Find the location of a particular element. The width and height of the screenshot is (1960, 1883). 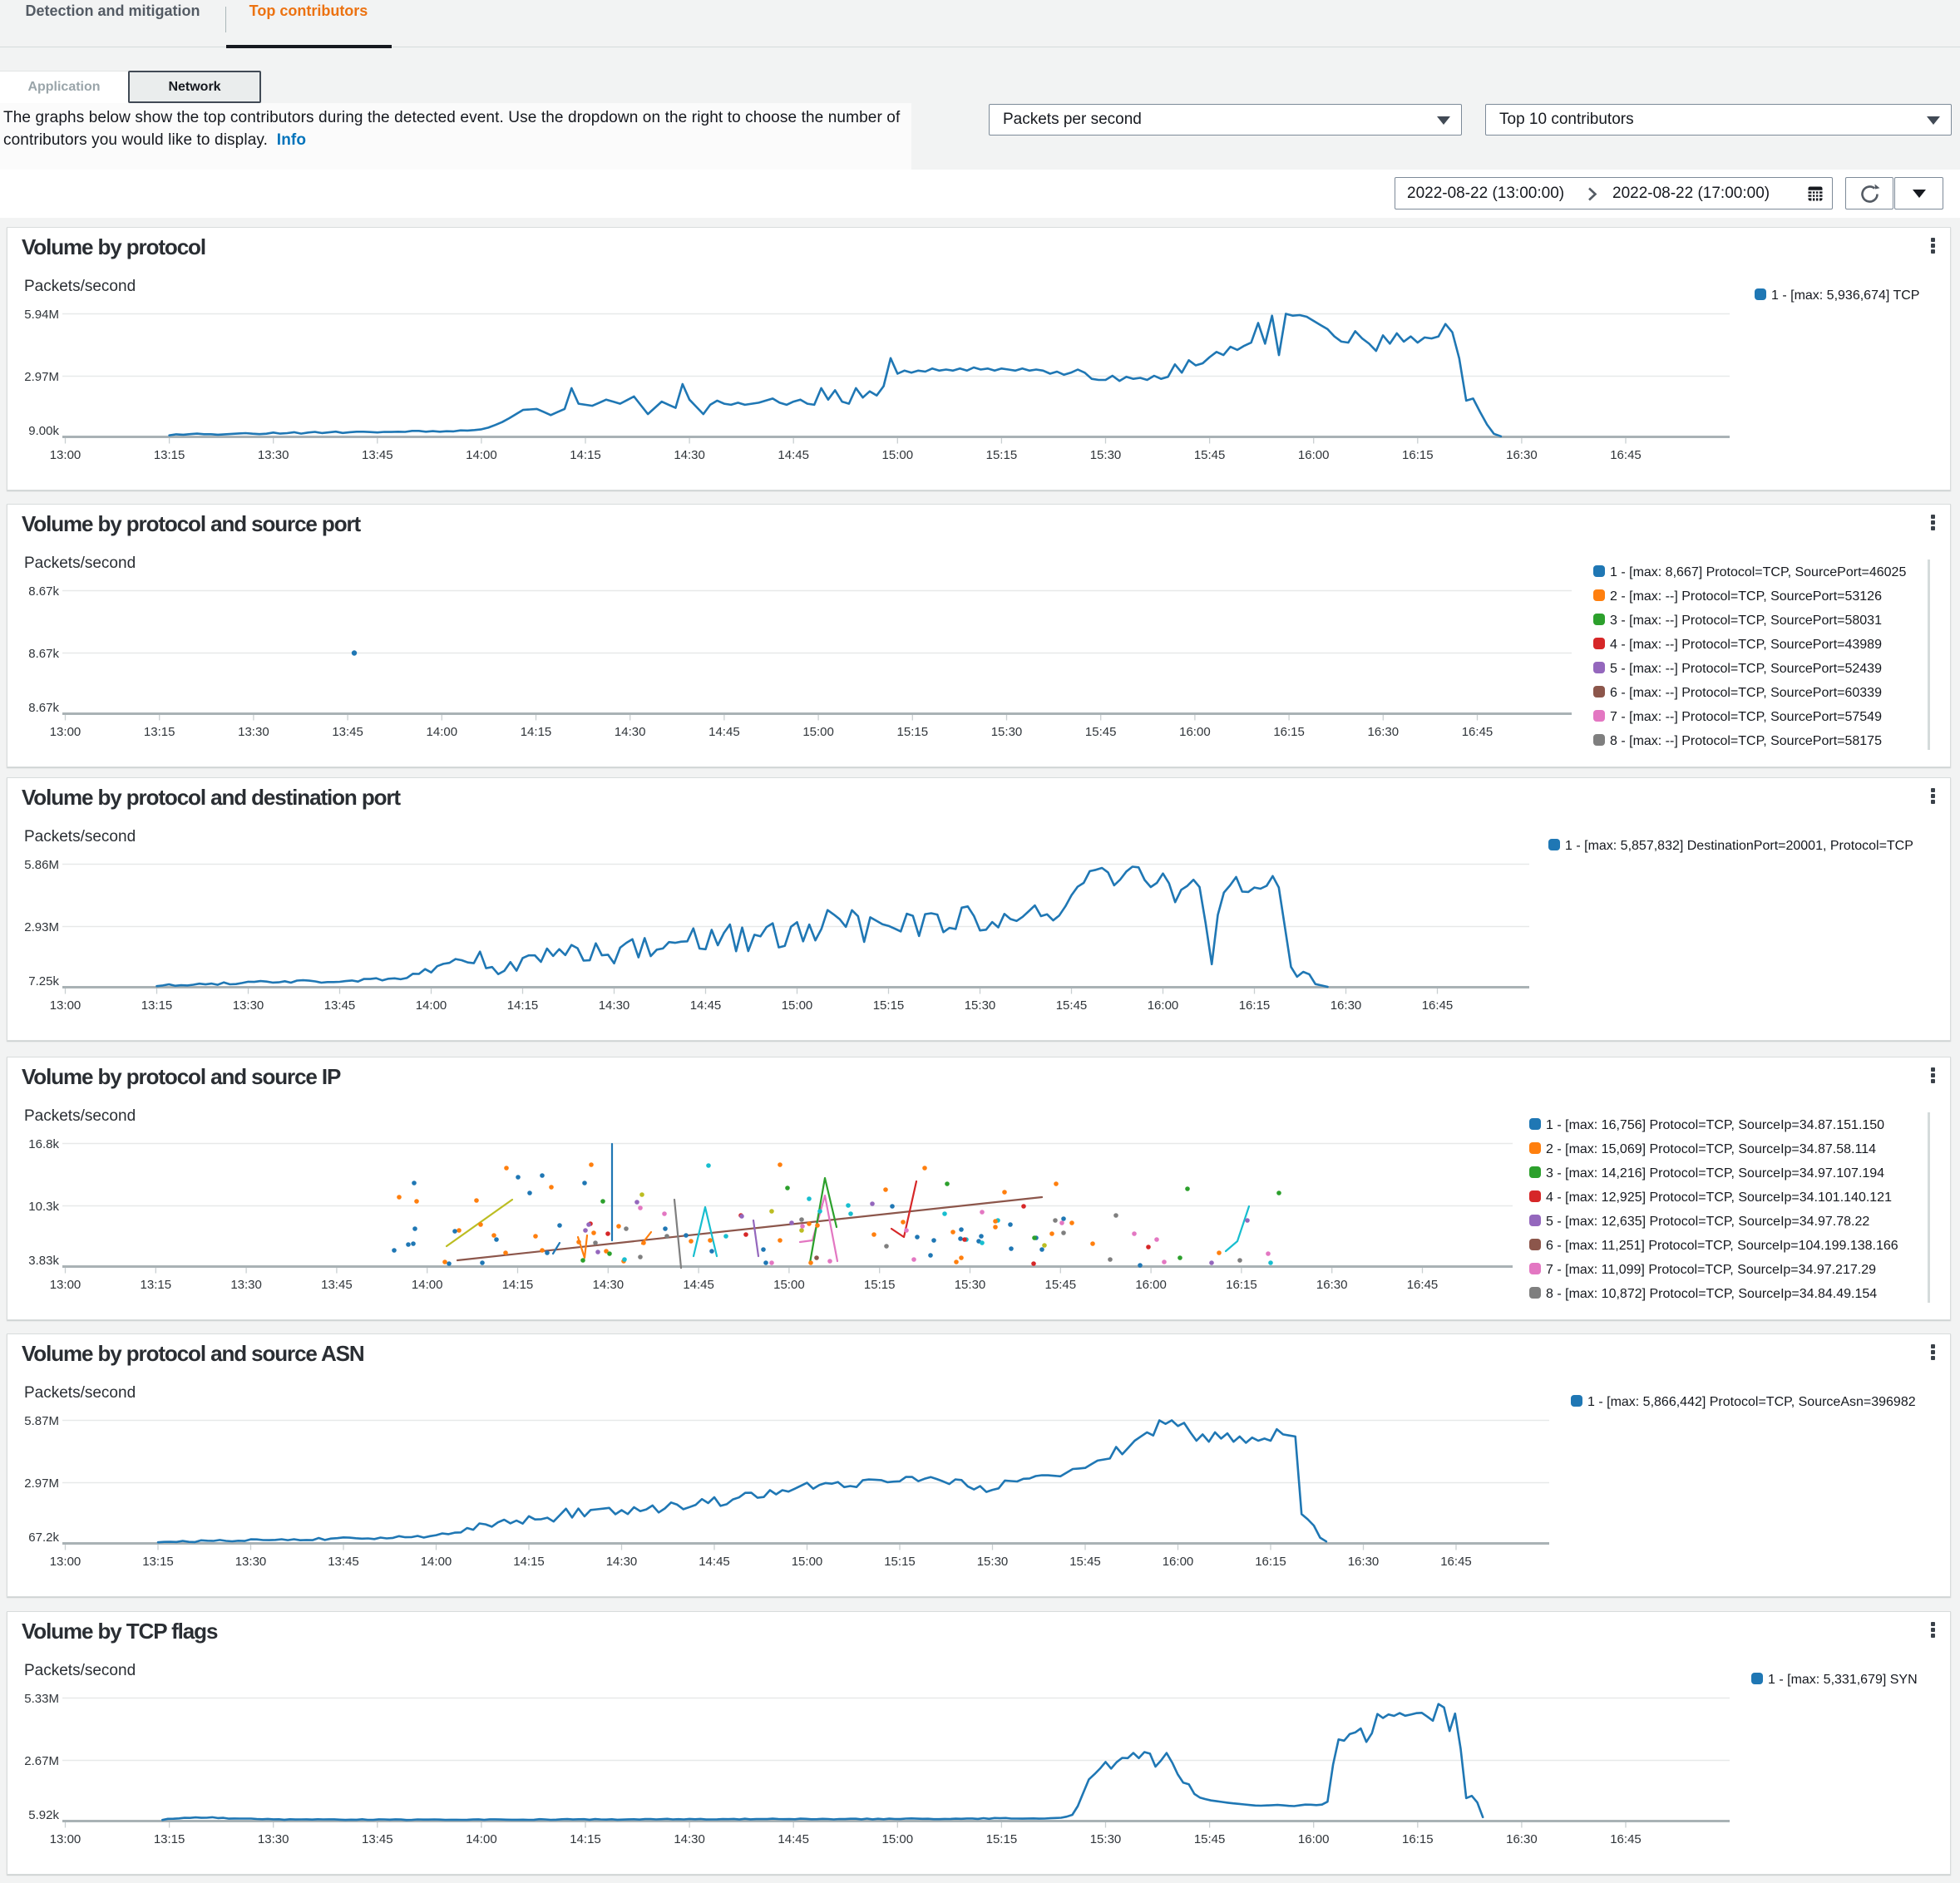

svg-text: 67.2k is located at coordinates (43, 1538).